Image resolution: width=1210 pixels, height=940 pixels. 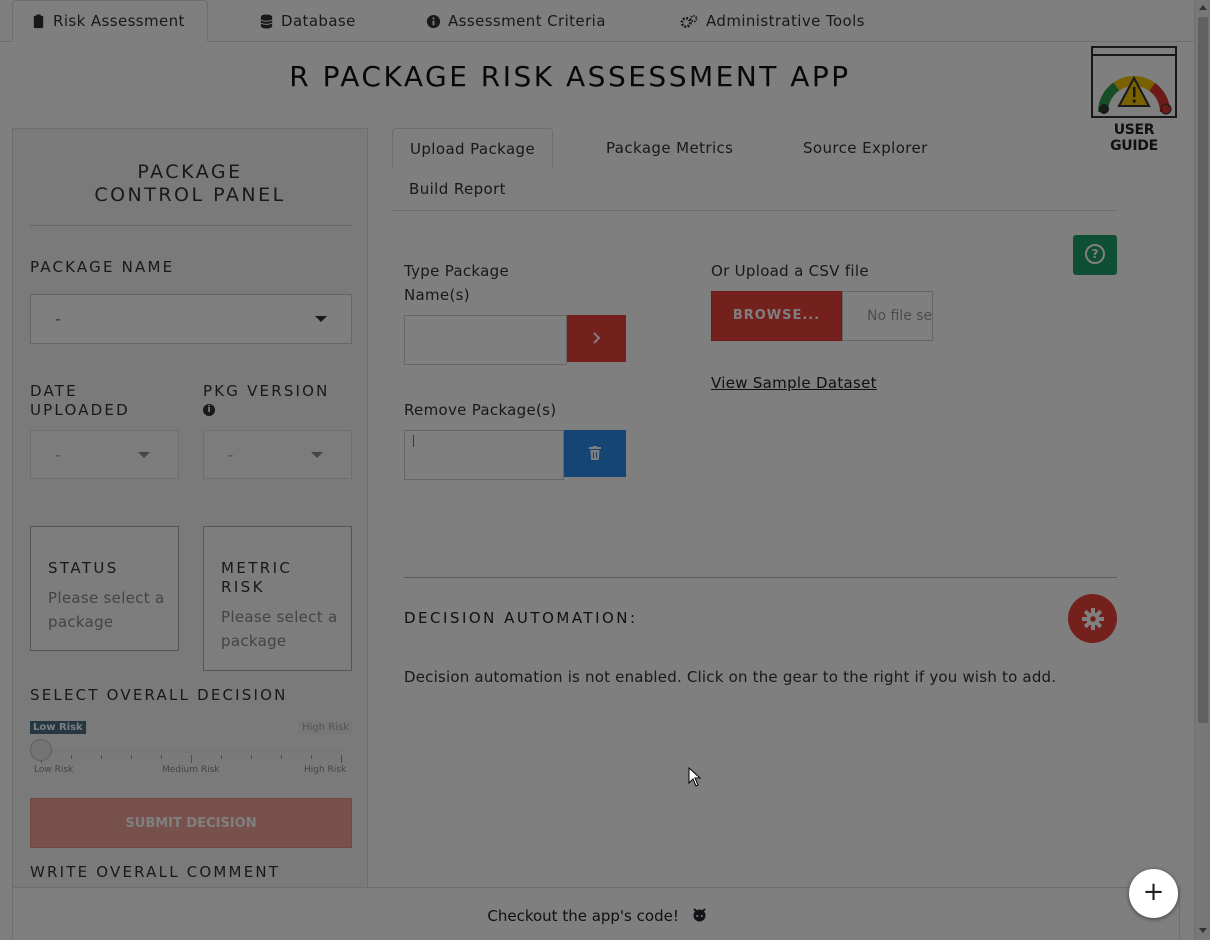 What do you see at coordinates (413, 441) in the screenshot?
I see `text-cursor` at bounding box center [413, 441].